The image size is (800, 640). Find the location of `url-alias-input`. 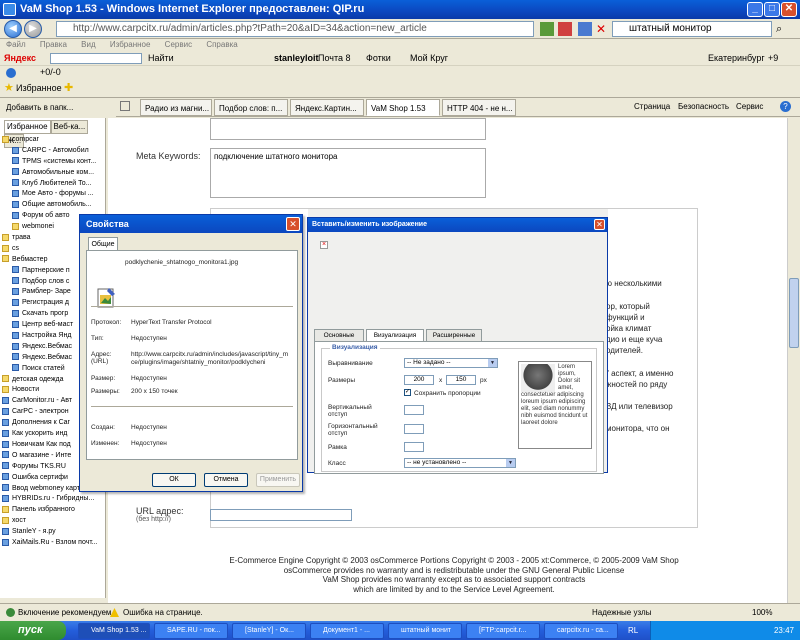

url-alias-input is located at coordinates (281, 515).